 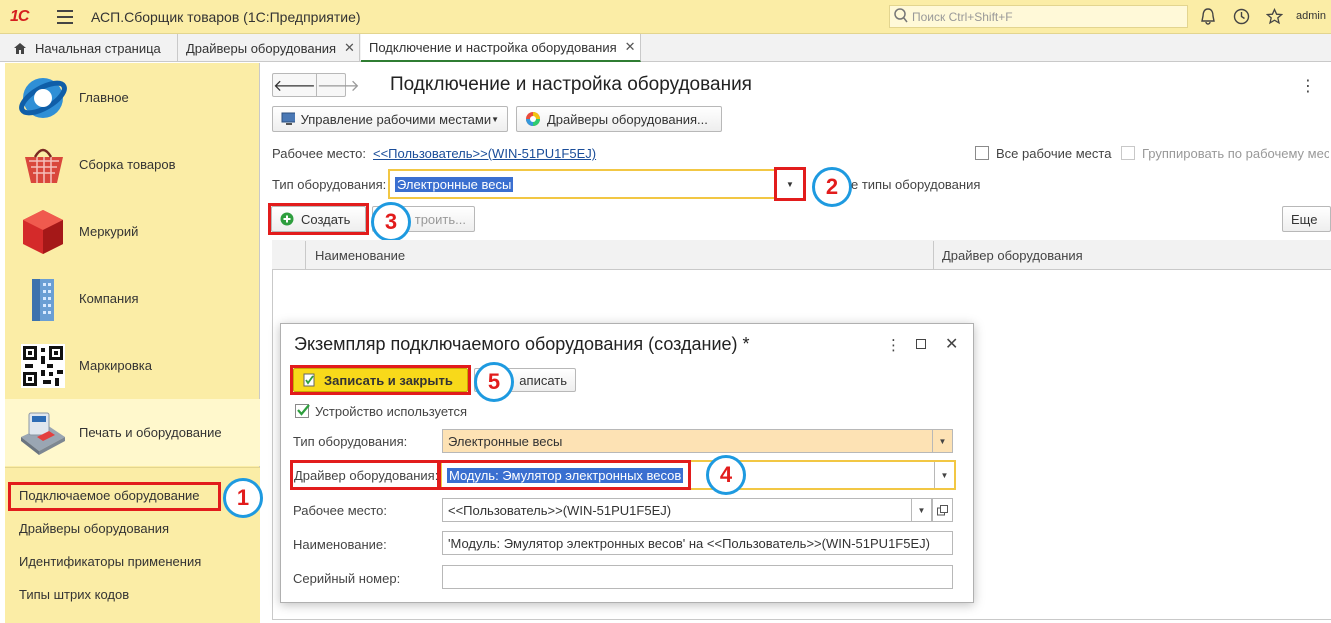 What do you see at coordinates (560, 510) in the screenshot?
I see `workplace-value: <<Пользователь>>(WIN-51PU1F5EJ)` at bounding box center [560, 510].